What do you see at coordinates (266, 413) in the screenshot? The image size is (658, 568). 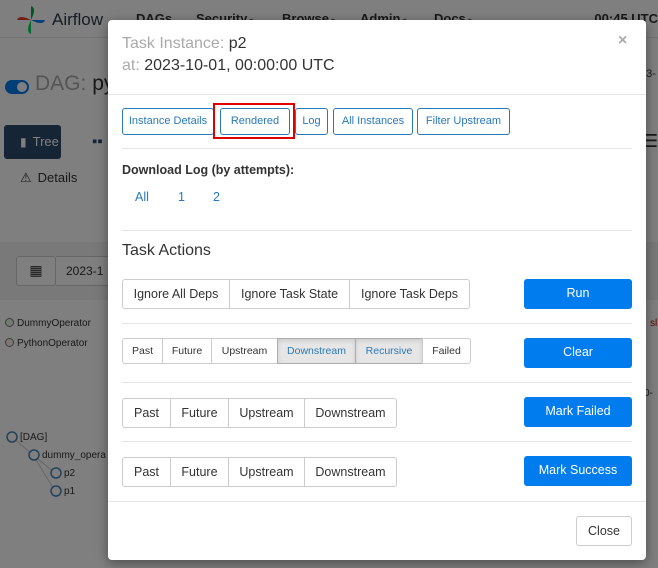 I see `failed-upstream-toggle: Upstream` at bounding box center [266, 413].